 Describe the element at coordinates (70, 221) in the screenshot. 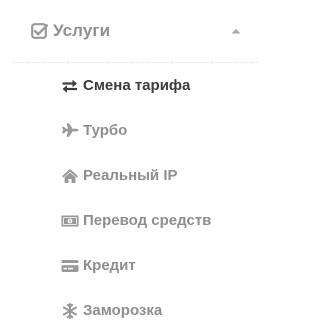

I see `money-icon` at that location.